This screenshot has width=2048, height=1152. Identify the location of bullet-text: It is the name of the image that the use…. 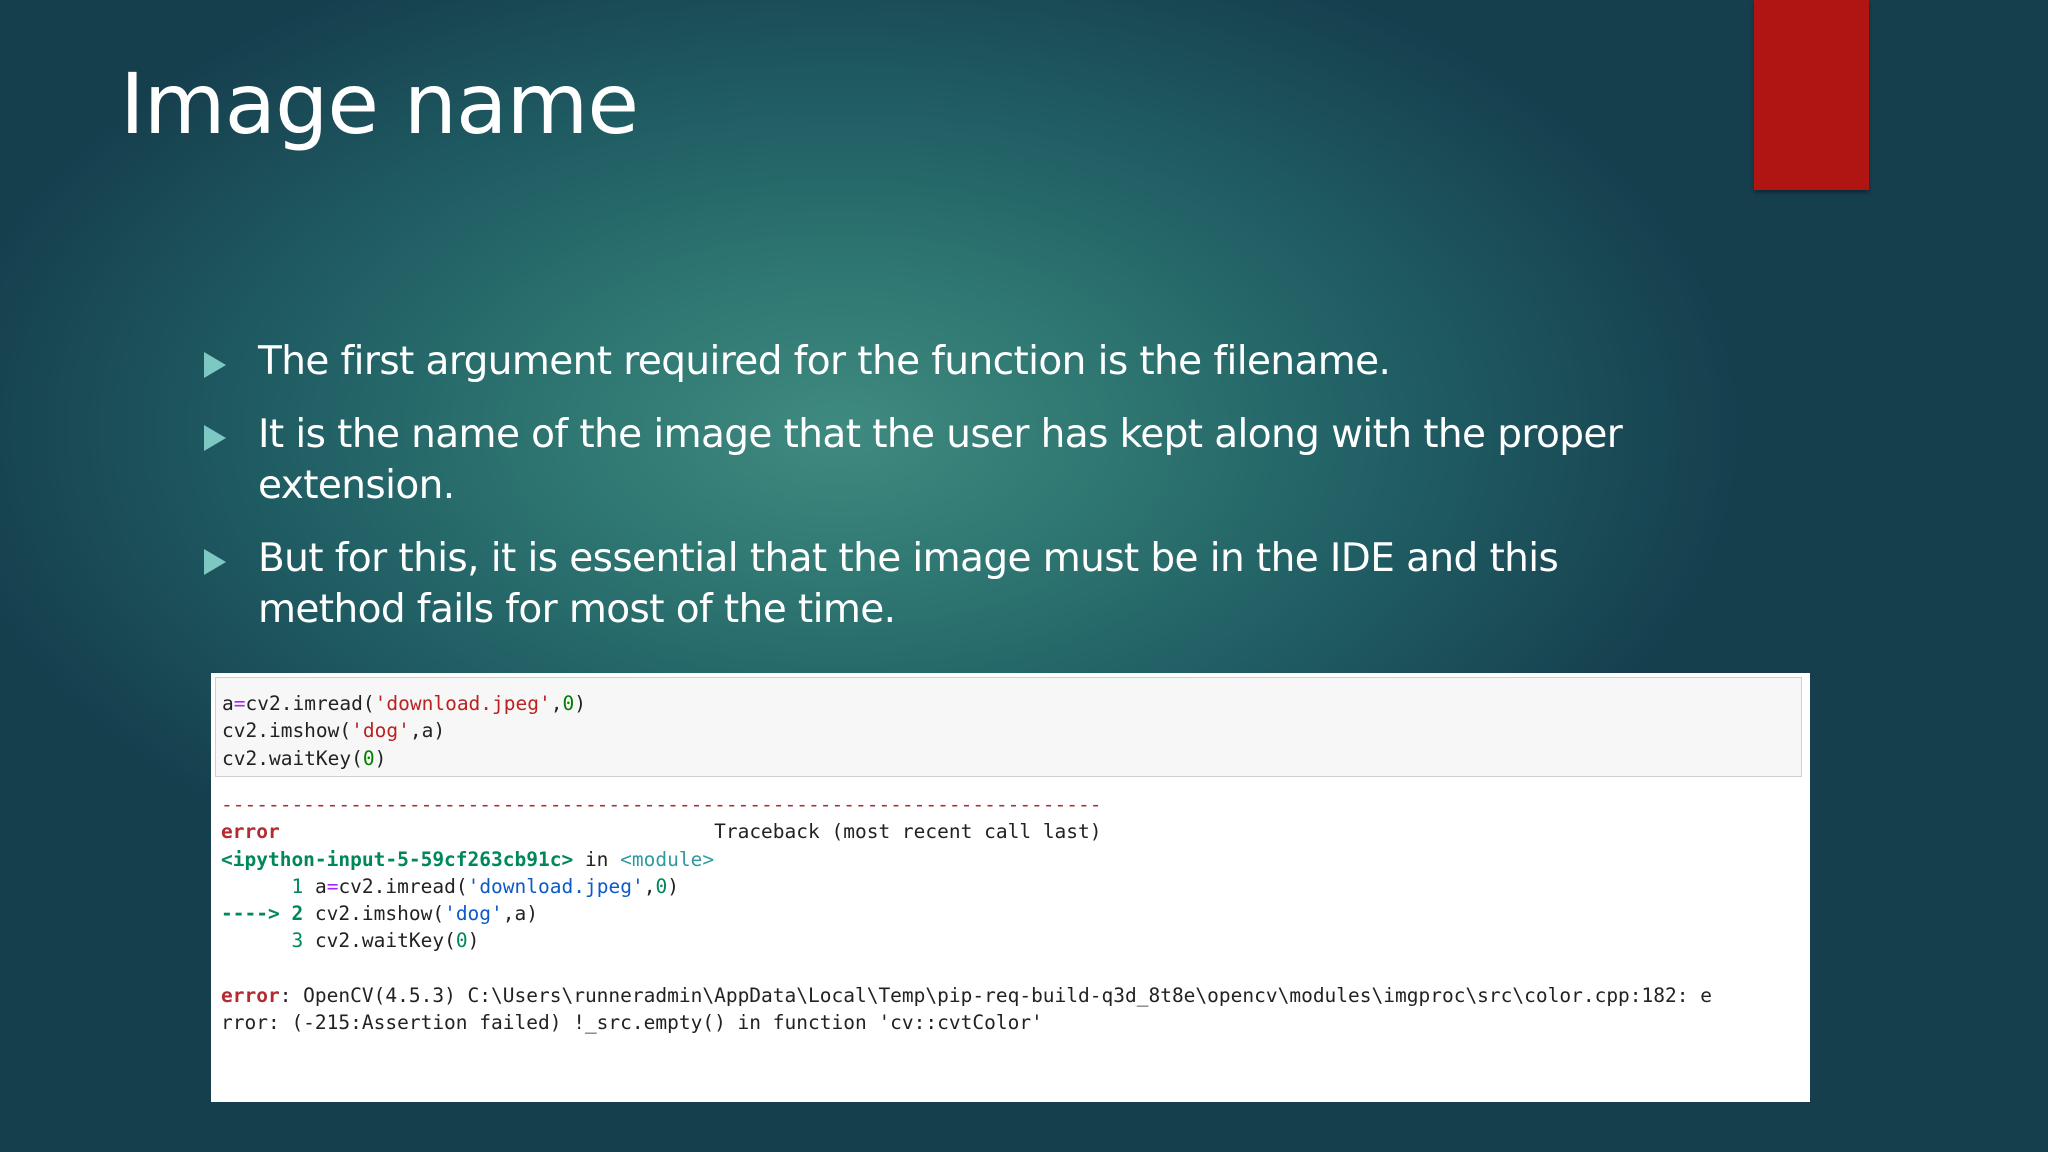
(940, 460).